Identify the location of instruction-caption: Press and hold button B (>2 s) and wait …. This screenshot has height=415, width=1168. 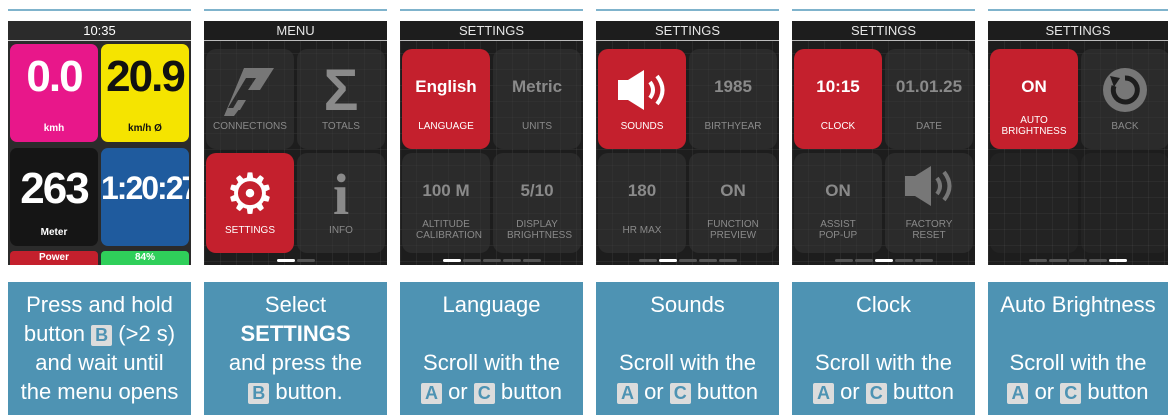
(99, 348).